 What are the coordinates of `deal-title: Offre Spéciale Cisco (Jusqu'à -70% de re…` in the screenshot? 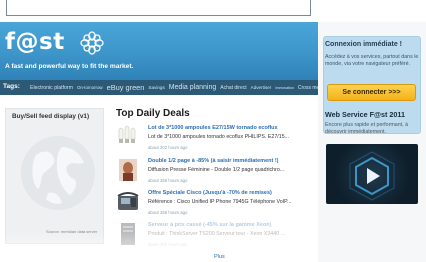 It's located at (233, 193).